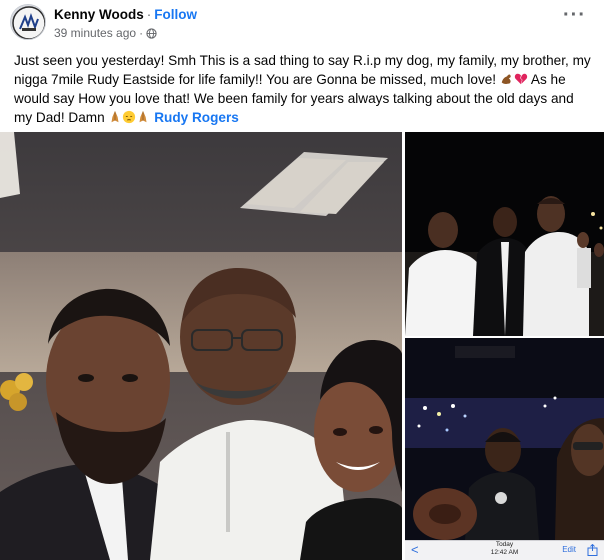 Image resolution: width=604 pixels, height=560 pixels. I want to click on broken-heart-emoji-icon, so click(521, 79).